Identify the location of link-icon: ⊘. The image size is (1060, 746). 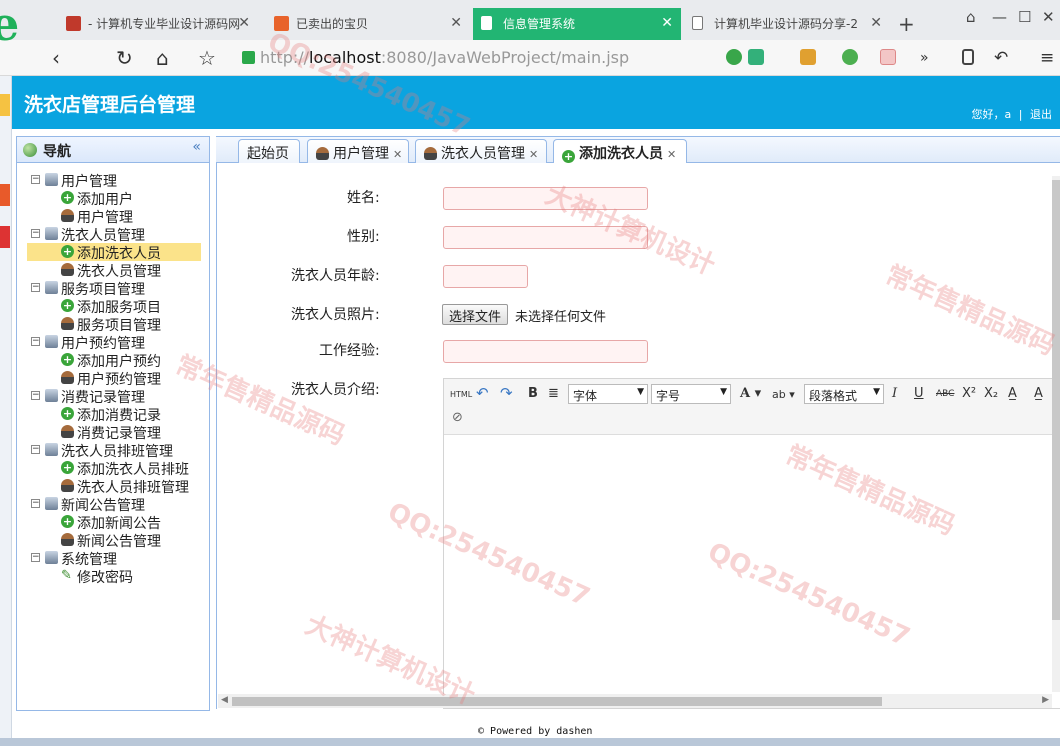
(457, 417).